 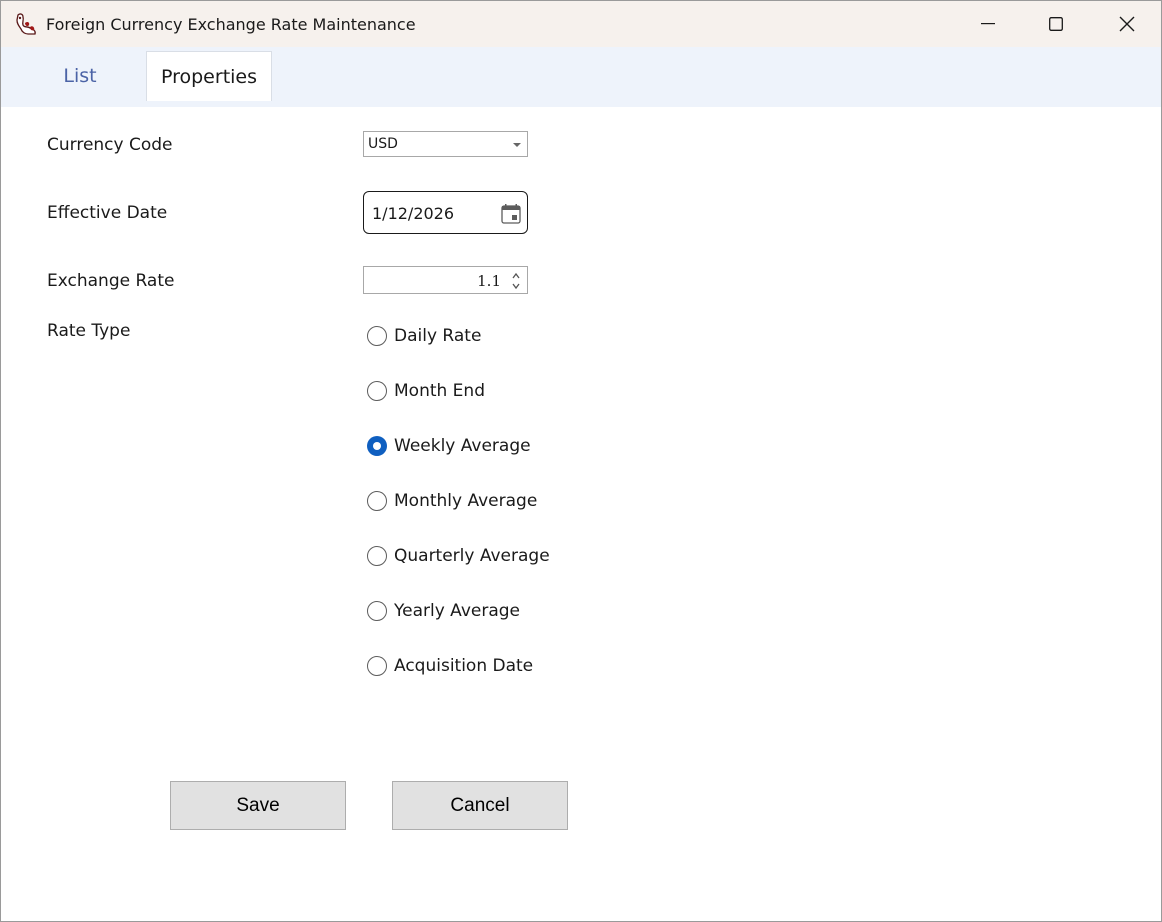 I want to click on radio-yearly-average: Yearly Average, so click(x=443, y=611).